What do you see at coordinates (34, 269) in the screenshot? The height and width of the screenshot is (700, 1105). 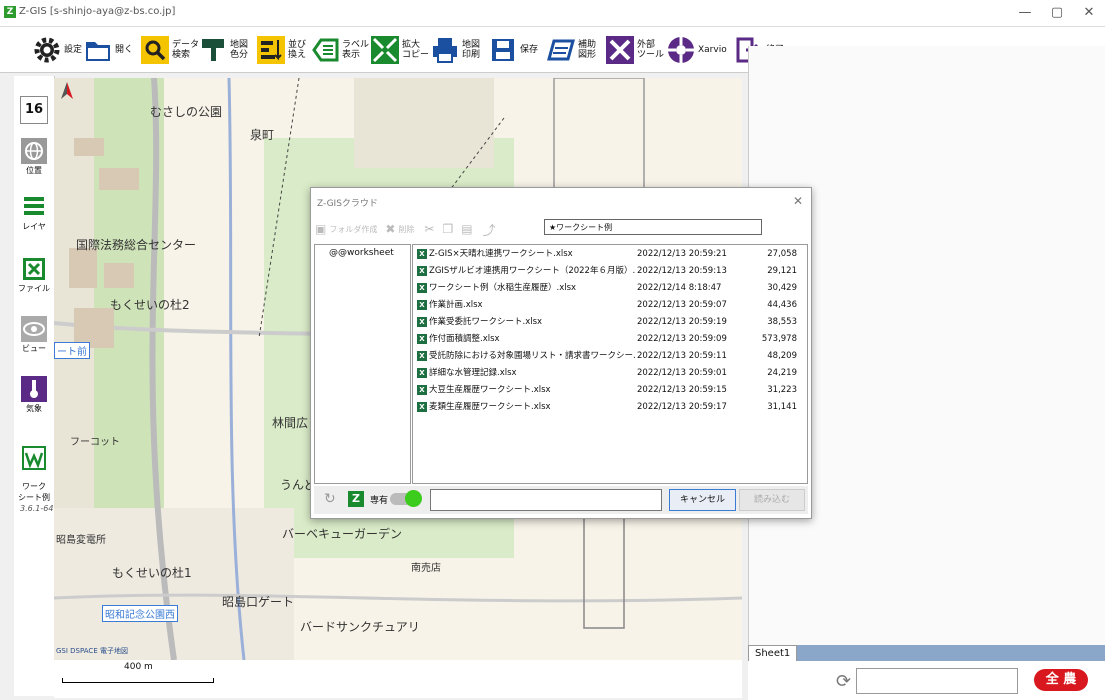 I see `file-icon` at bounding box center [34, 269].